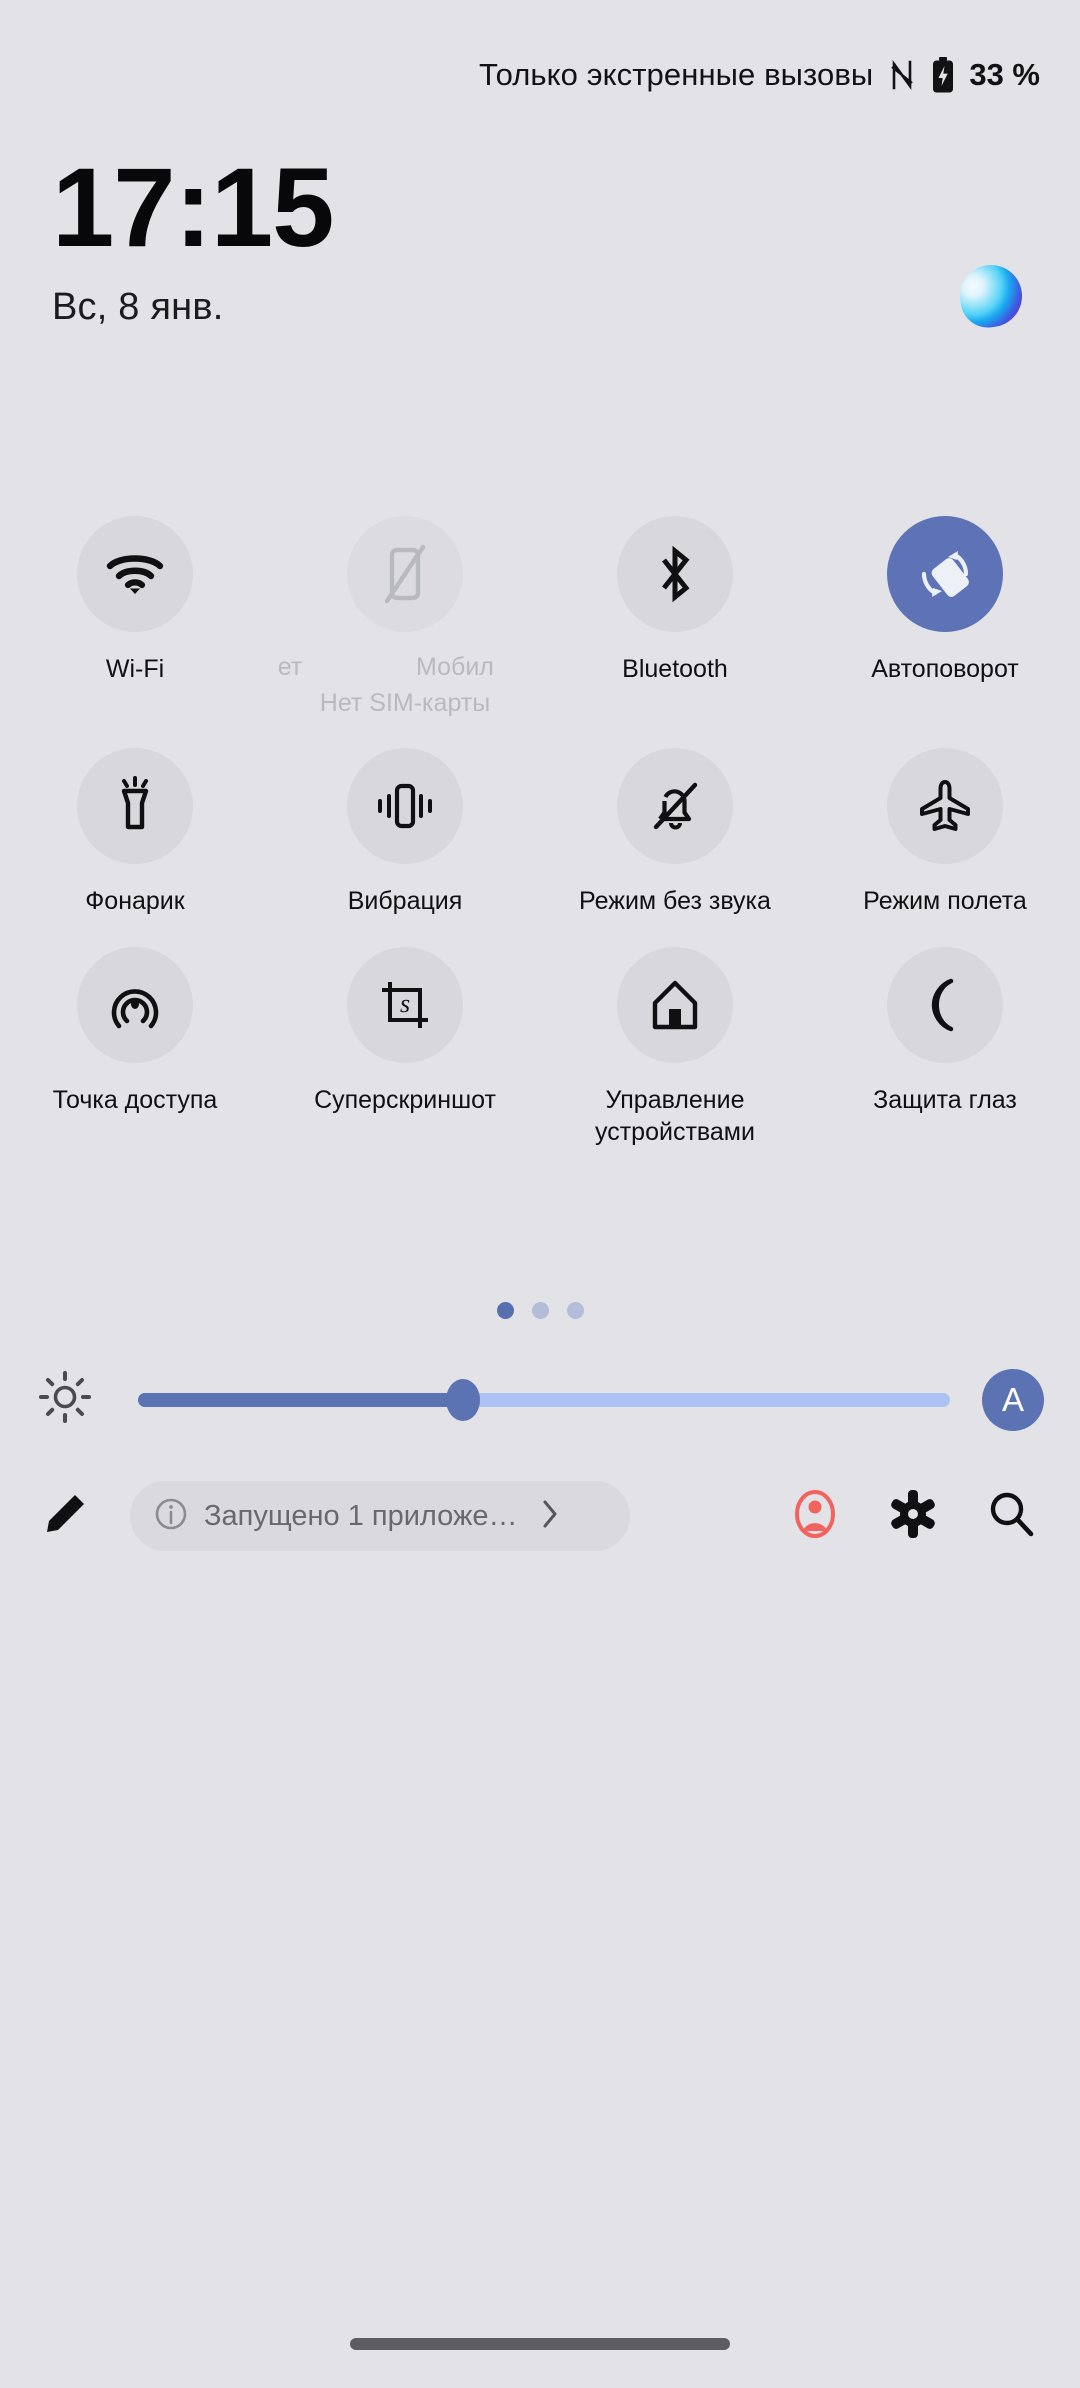 The image size is (1080, 2388). What do you see at coordinates (405, 669) in the screenshot?
I see `tile-label-marquee: онет Мобил` at bounding box center [405, 669].